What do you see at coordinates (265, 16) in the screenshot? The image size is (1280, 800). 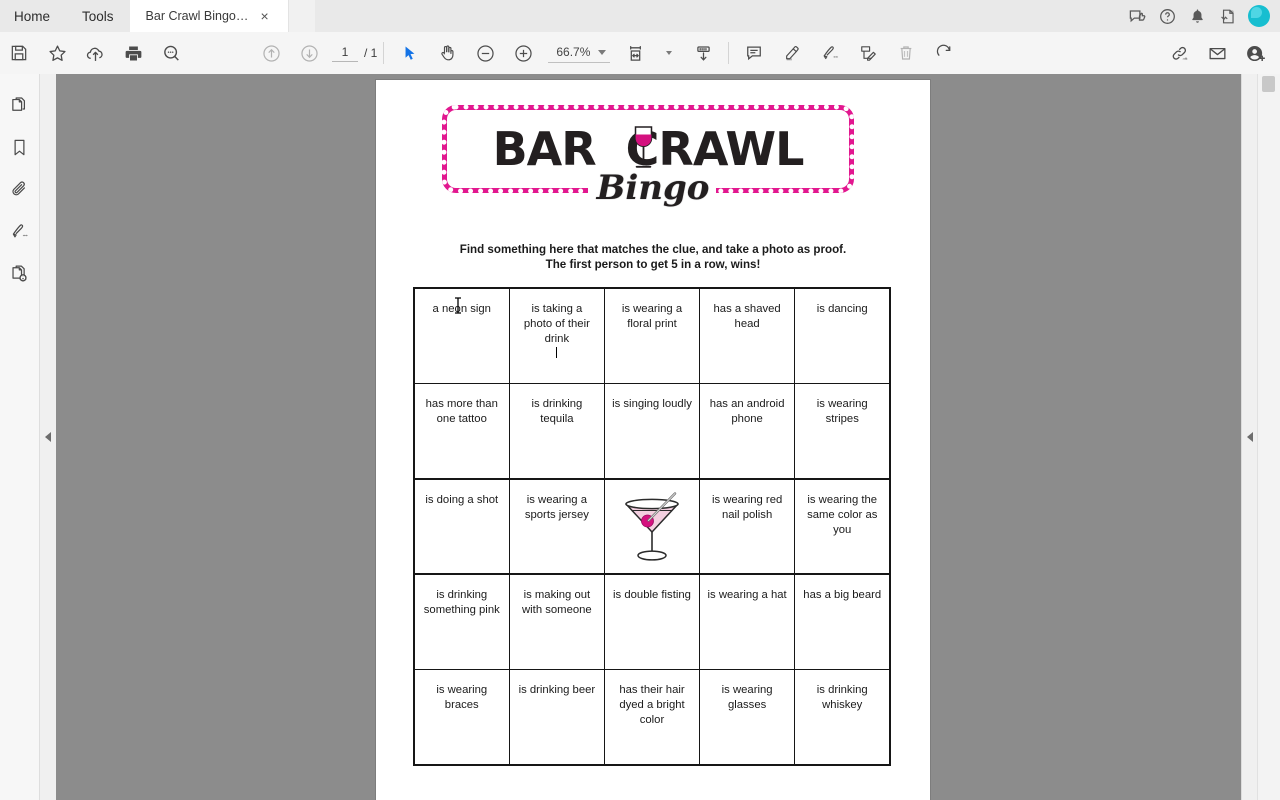 I see `close-icon: ×` at bounding box center [265, 16].